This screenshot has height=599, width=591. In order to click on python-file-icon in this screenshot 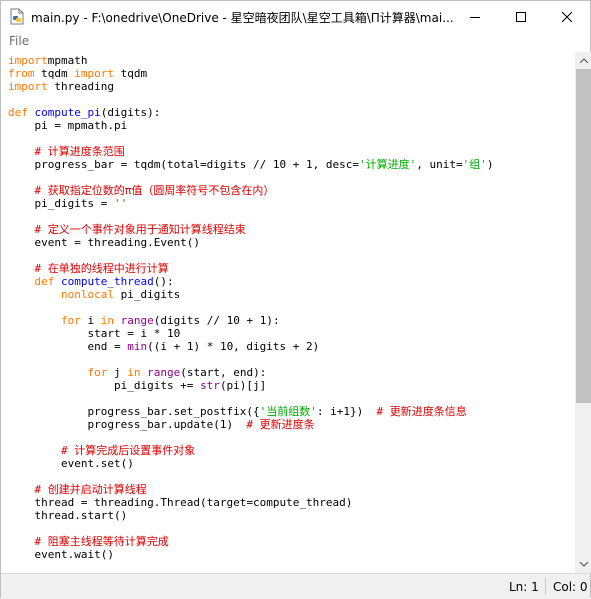, I will do `click(17, 16)`.